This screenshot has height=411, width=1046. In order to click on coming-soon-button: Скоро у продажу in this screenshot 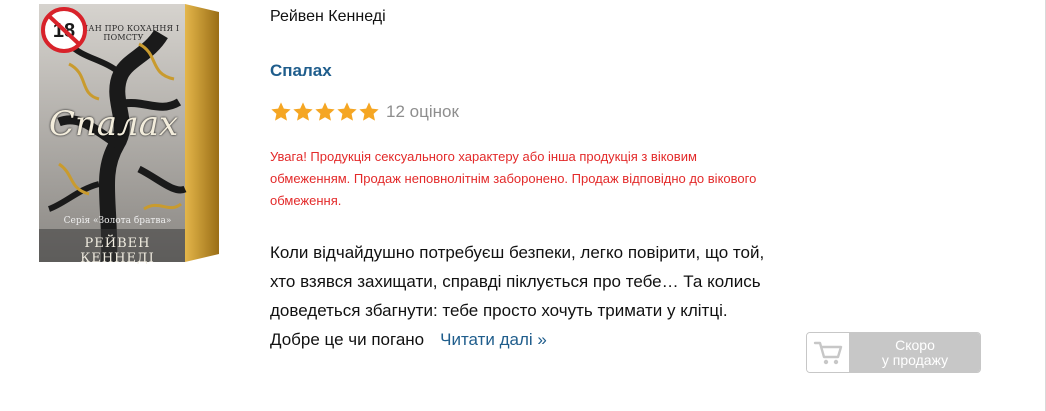, I will do `click(893, 352)`.